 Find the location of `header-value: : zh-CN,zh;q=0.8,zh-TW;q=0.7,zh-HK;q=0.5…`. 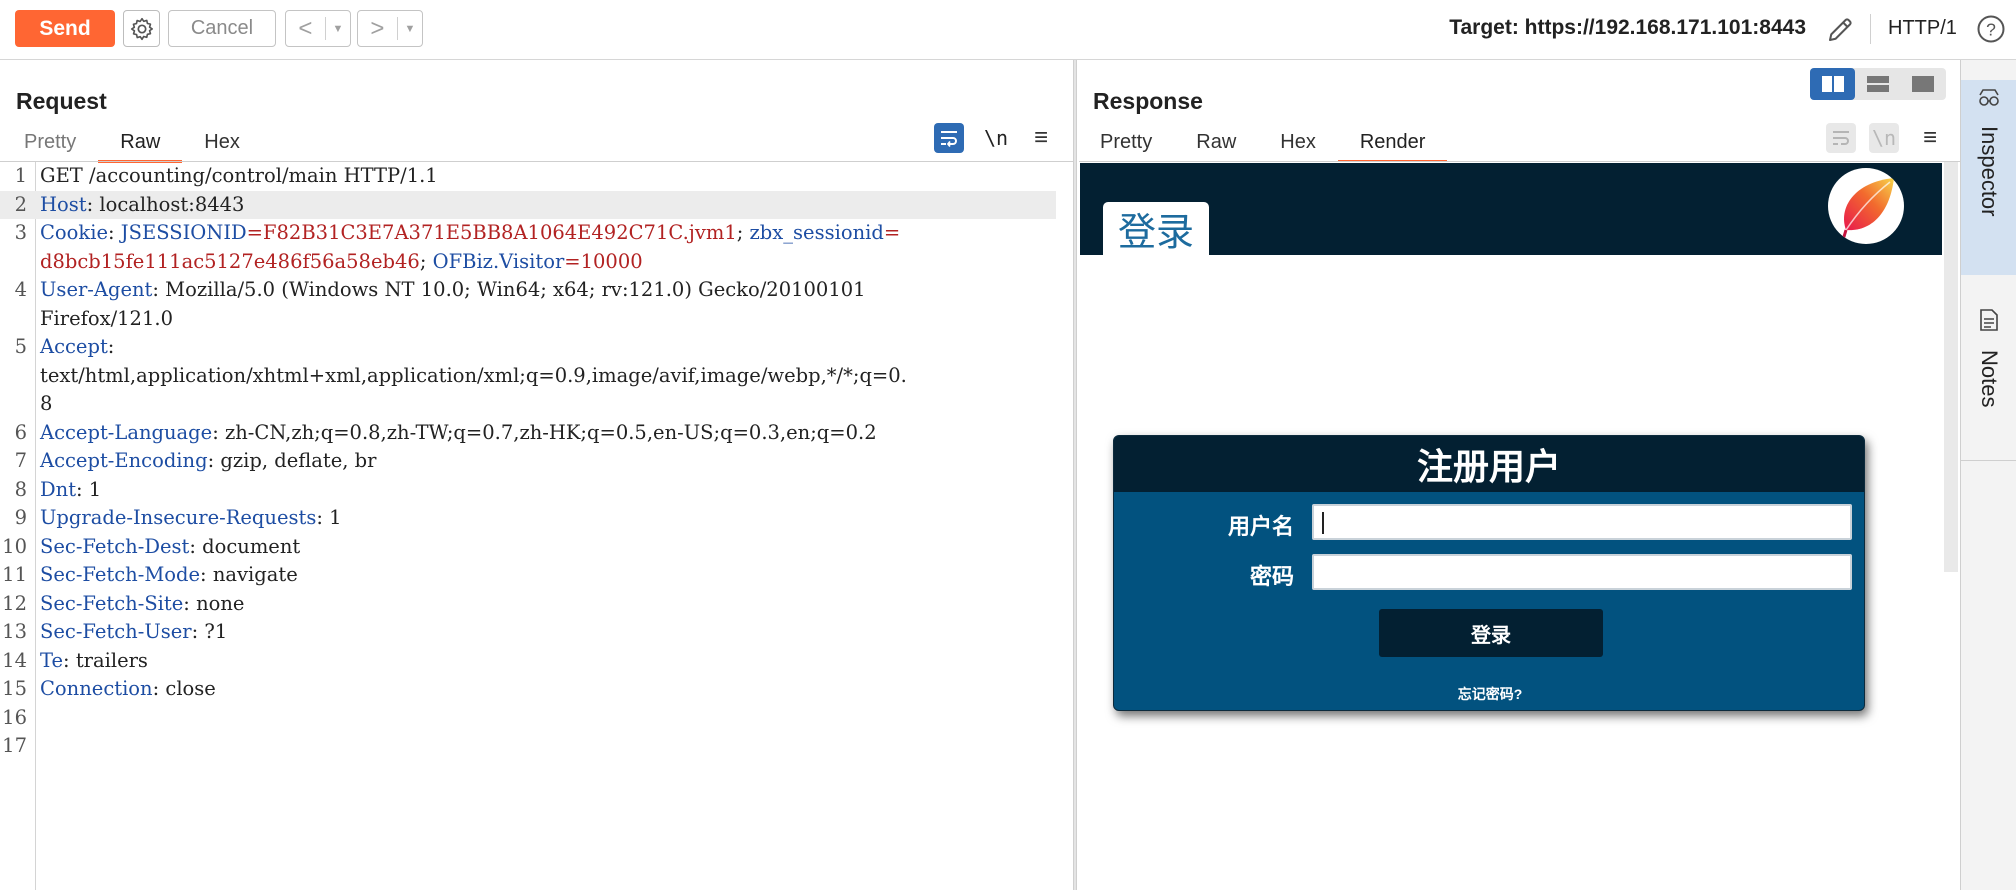

header-value: : zh-CN,zh;q=0.8,zh-TW;q=0.7,zh-HK;q=0.5… is located at coordinates (544, 432).